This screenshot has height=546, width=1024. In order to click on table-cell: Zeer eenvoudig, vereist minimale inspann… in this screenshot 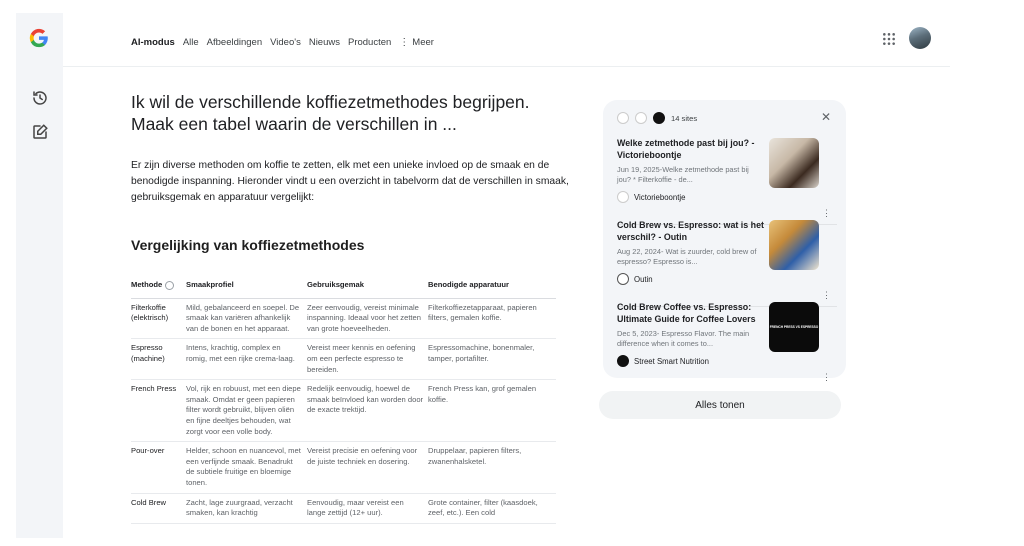, I will do `click(367, 319)`.